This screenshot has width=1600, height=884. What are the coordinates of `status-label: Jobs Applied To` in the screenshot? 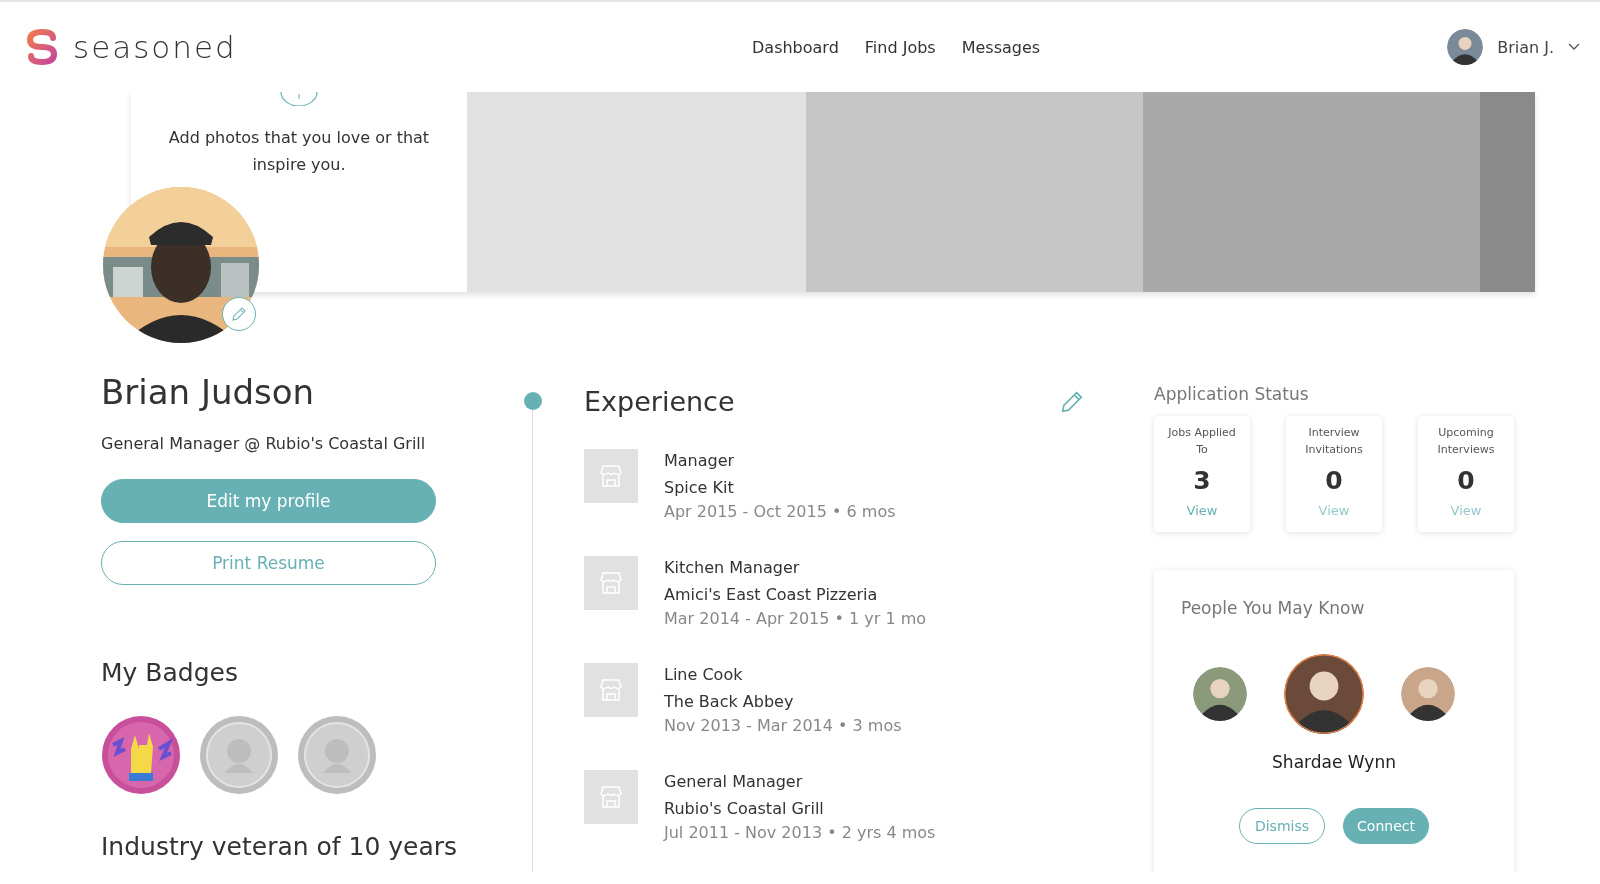 It's located at (1201, 441).